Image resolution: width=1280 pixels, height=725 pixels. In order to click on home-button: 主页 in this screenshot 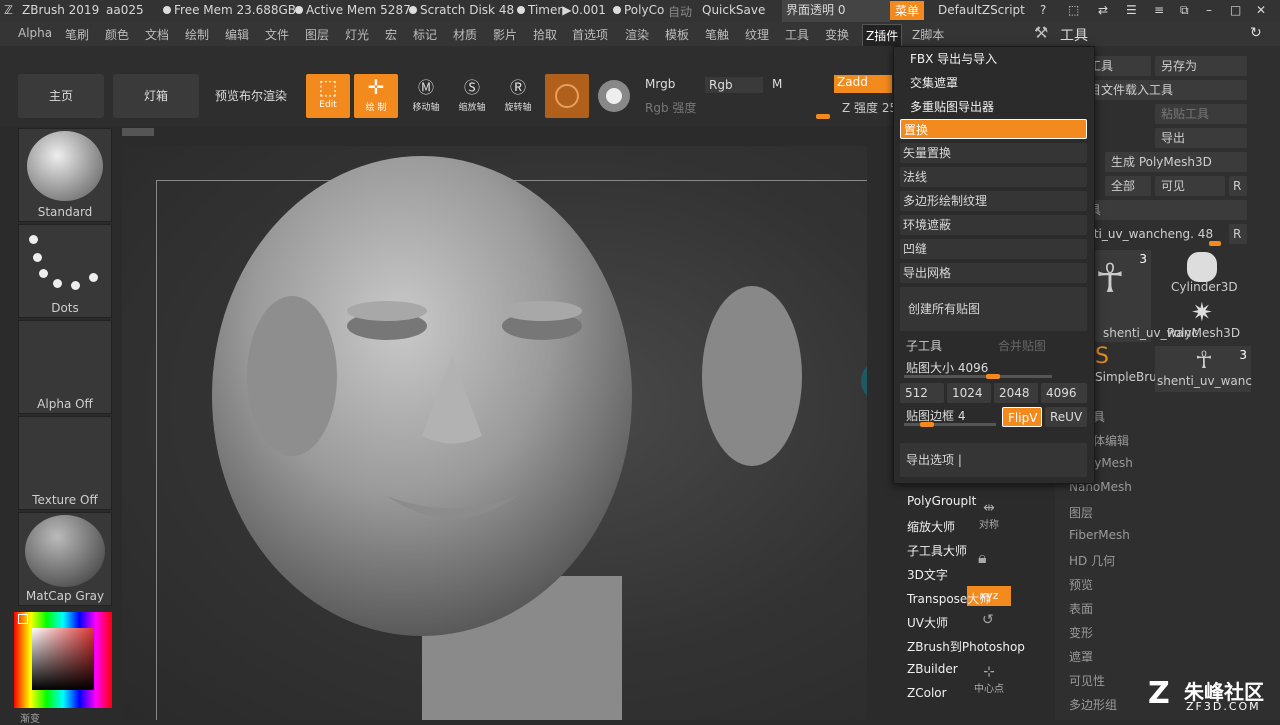, I will do `click(61, 96)`.